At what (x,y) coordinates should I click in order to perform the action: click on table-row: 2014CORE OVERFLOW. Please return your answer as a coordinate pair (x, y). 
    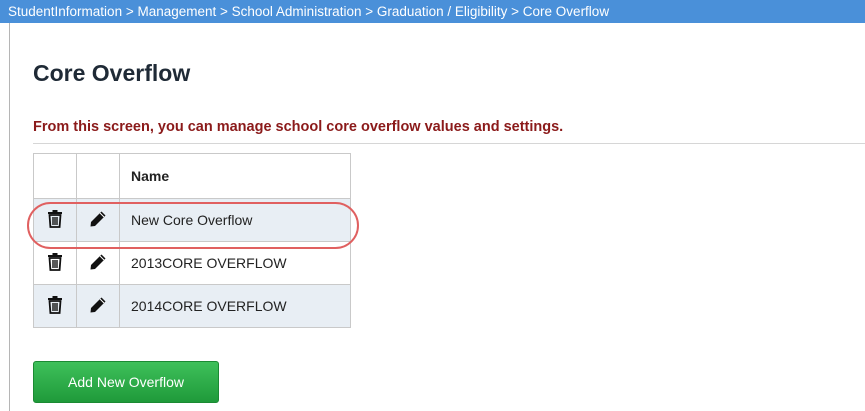
    Looking at the image, I should click on (192, 306).